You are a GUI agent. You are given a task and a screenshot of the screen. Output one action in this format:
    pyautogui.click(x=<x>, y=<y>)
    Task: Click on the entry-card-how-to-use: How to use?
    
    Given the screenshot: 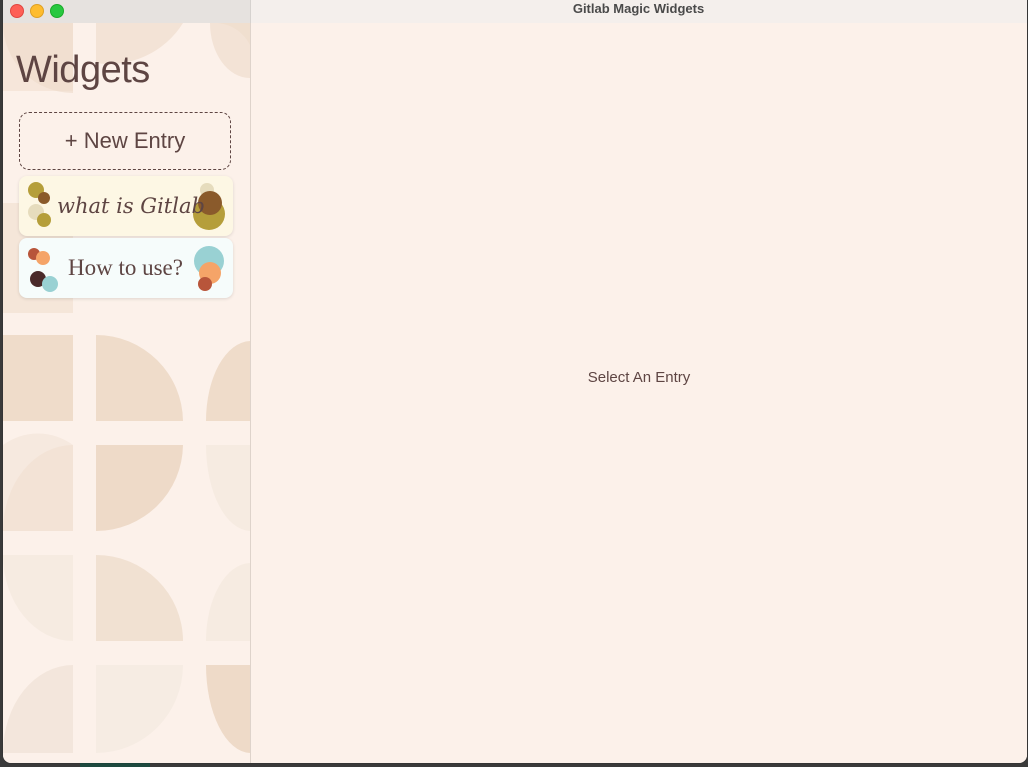 What is the action you would take?
    pyautogui.click(x=126, y=268)
    